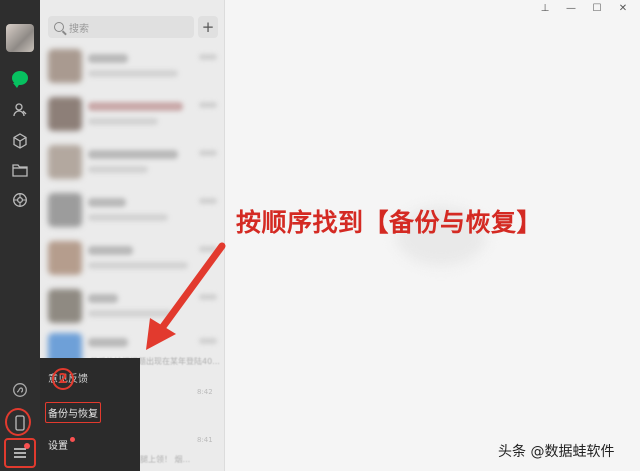  What do you see at coordinates (79, 29) in the screenshot?
I see `search-placeholder: 搜索` at bounding box center [79, 29].